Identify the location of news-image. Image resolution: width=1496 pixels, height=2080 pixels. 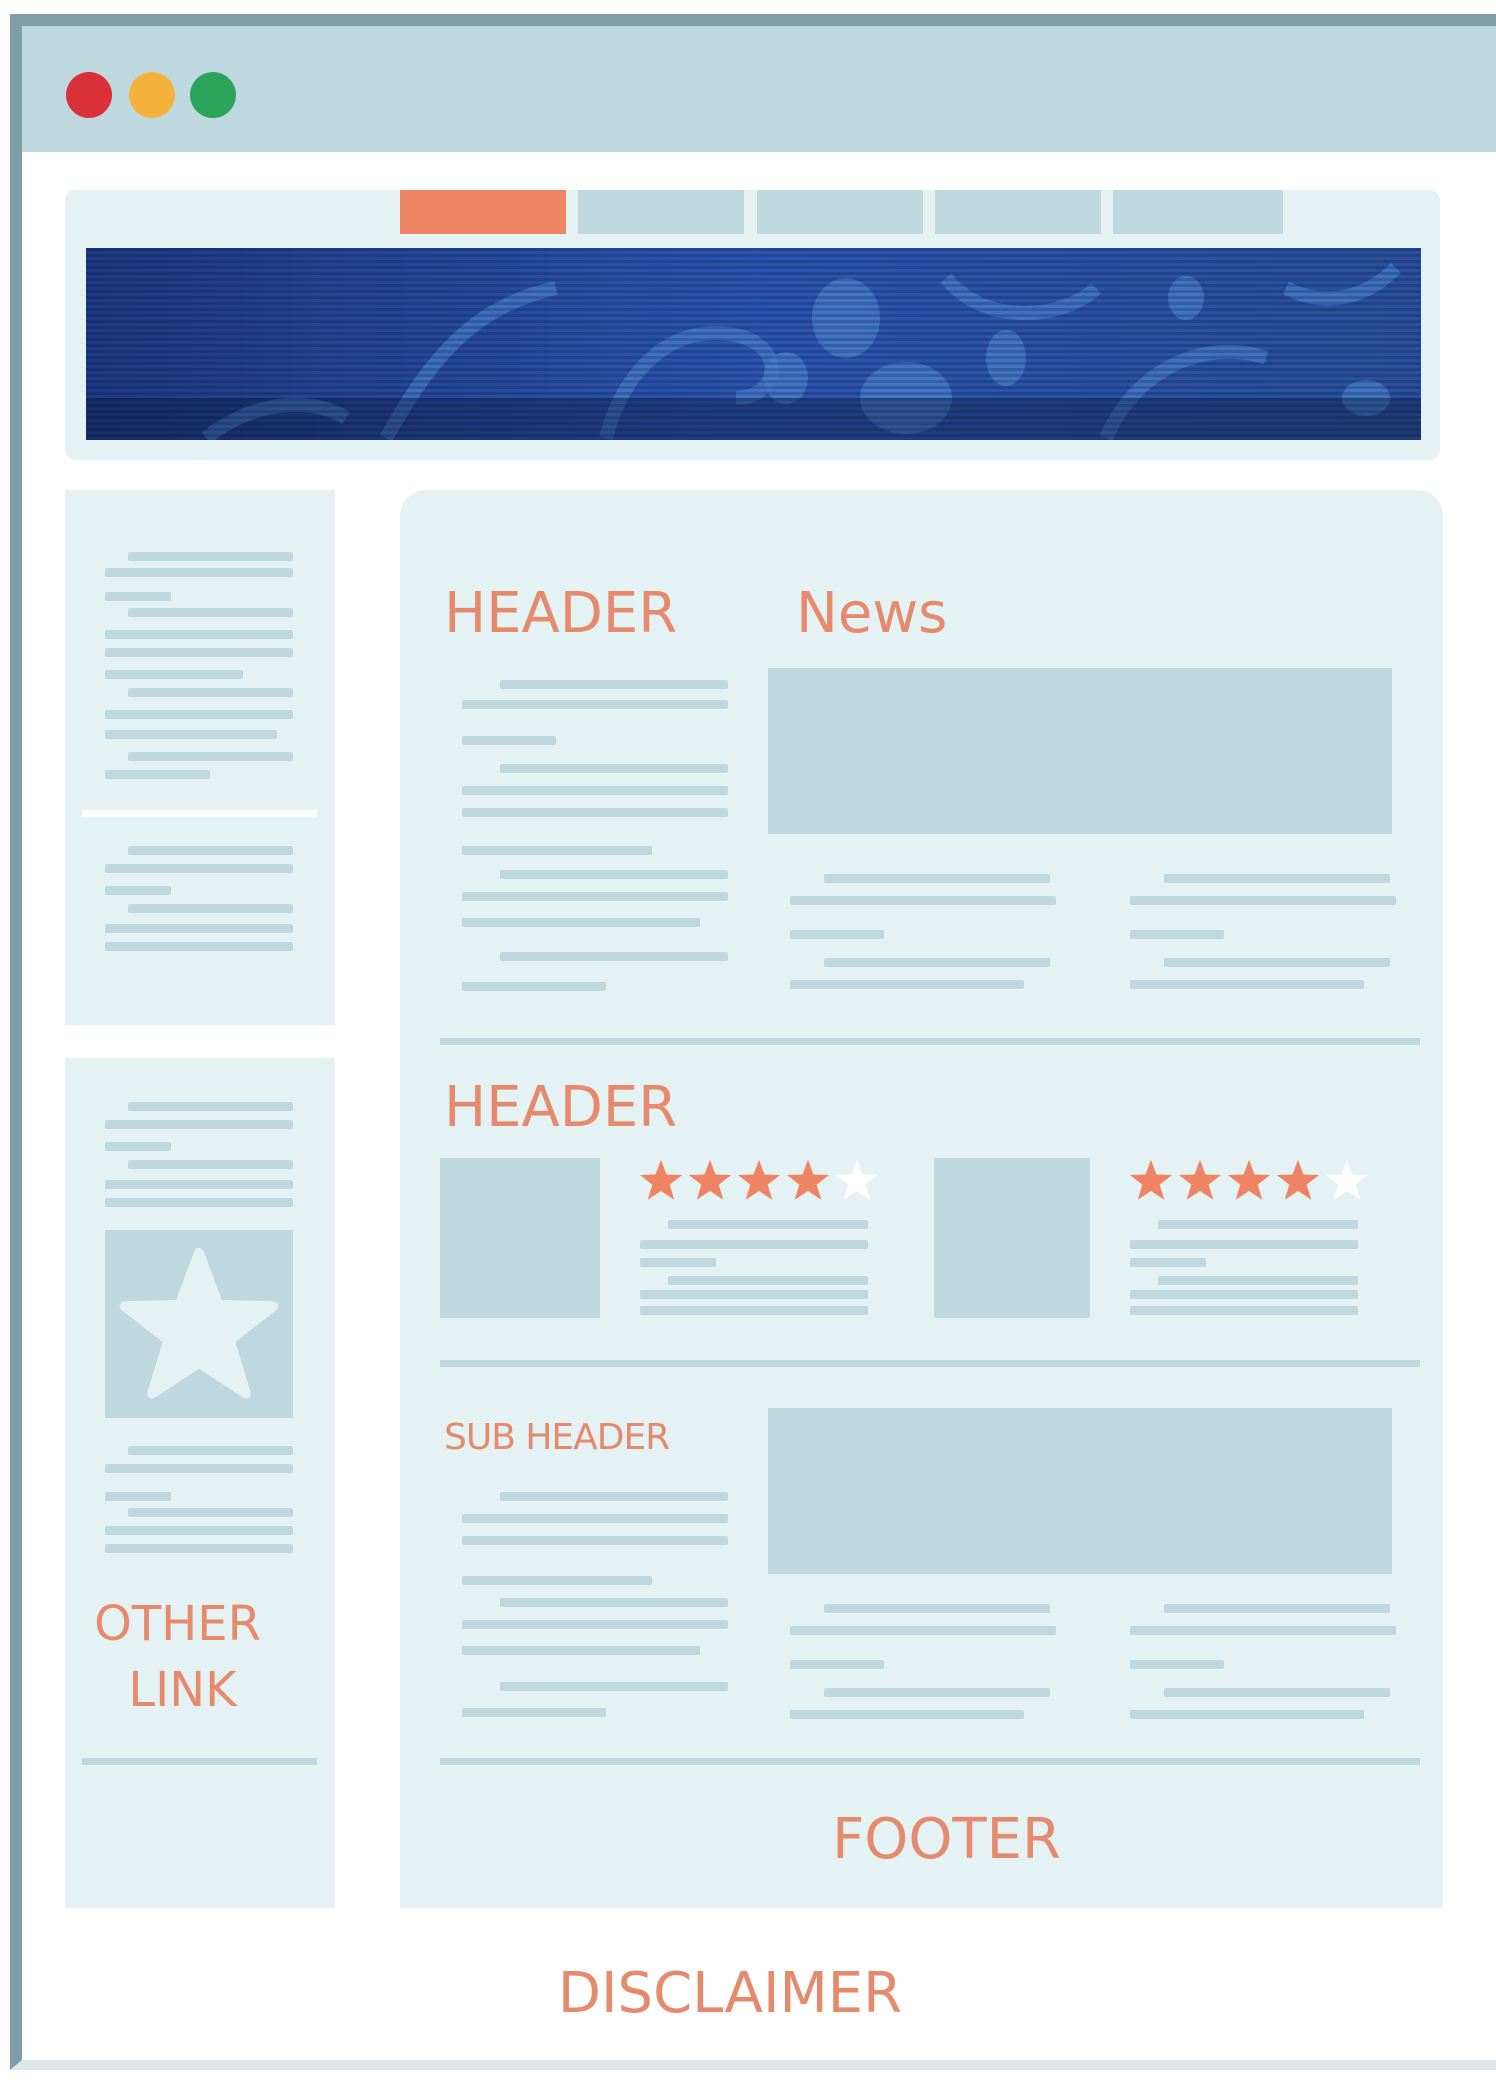
(1080, 751).